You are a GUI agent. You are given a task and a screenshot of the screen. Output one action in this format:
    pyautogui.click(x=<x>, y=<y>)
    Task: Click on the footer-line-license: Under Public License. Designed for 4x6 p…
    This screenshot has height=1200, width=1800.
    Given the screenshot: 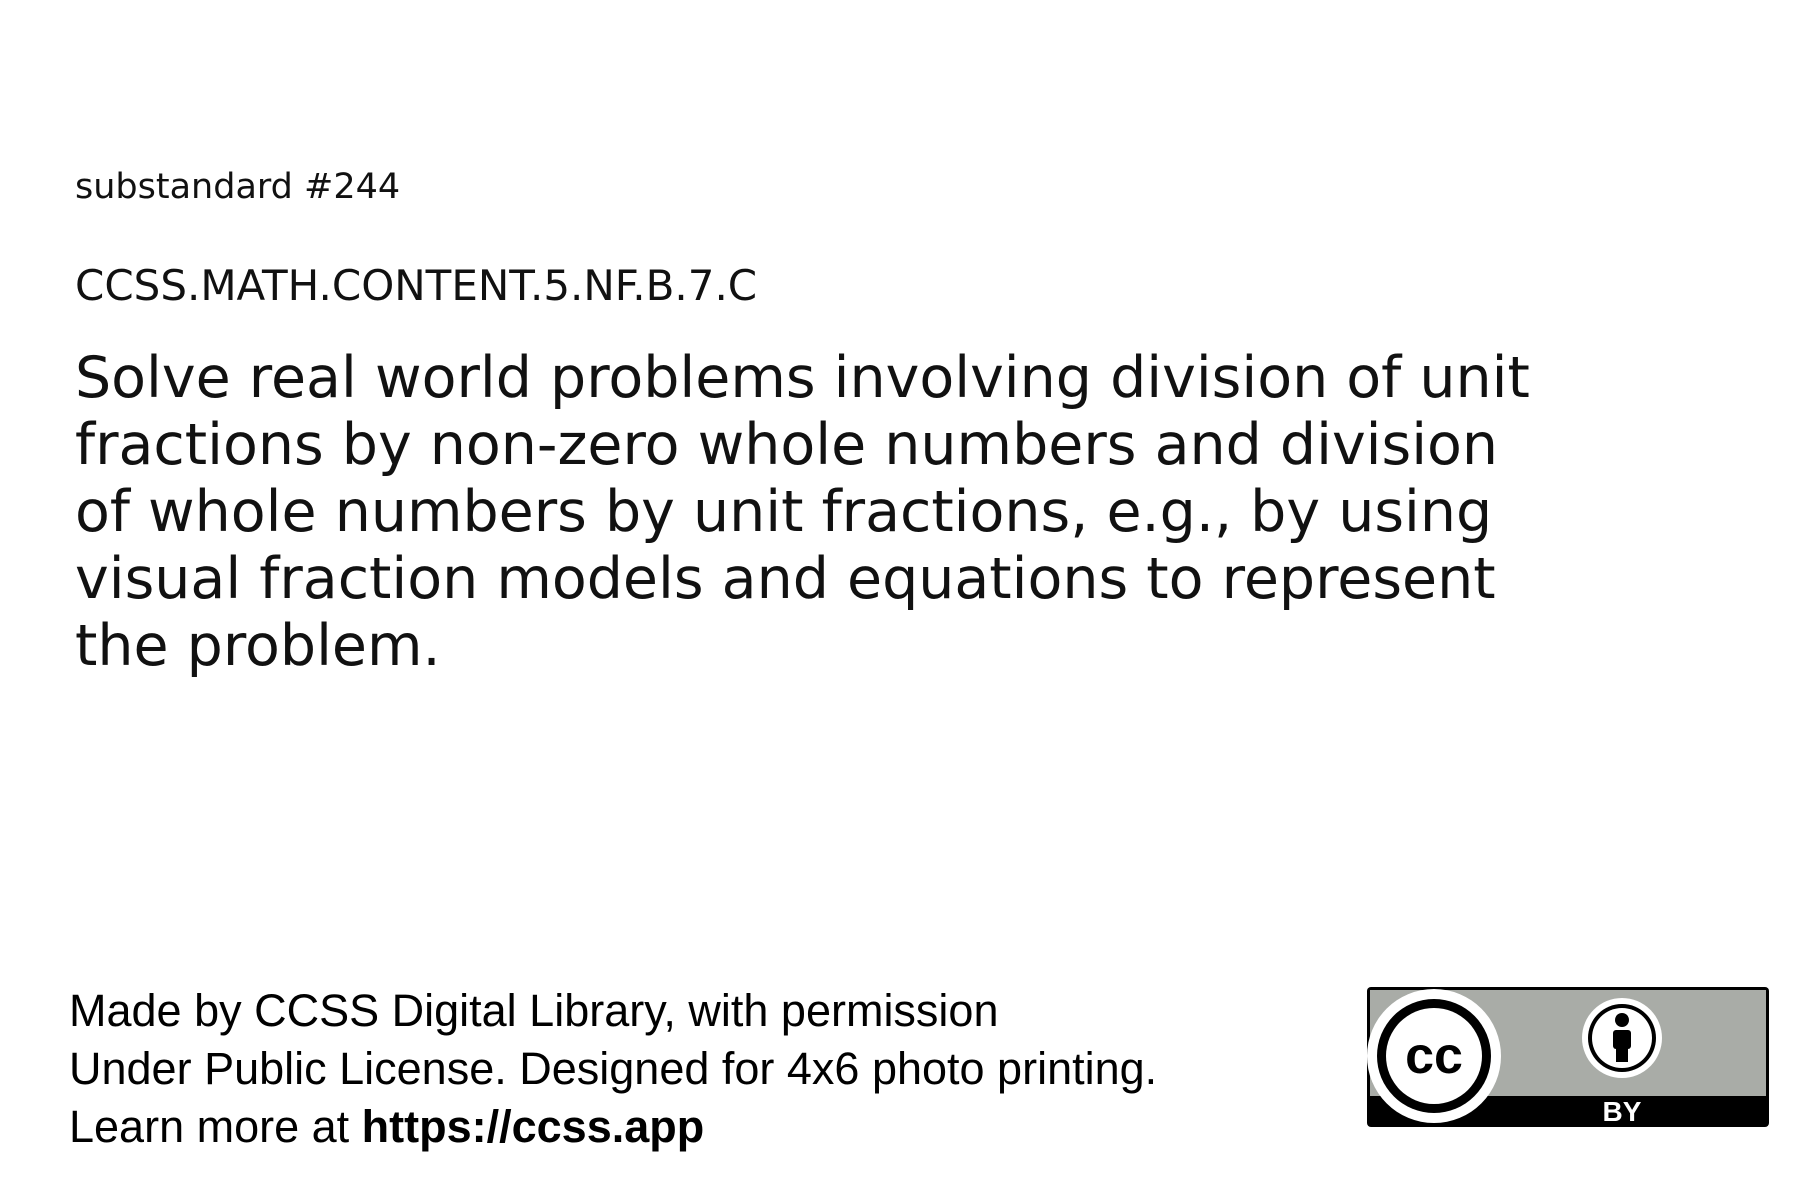 What is the action you would take?
    pyautogui.click(x=613, y=1068)
    